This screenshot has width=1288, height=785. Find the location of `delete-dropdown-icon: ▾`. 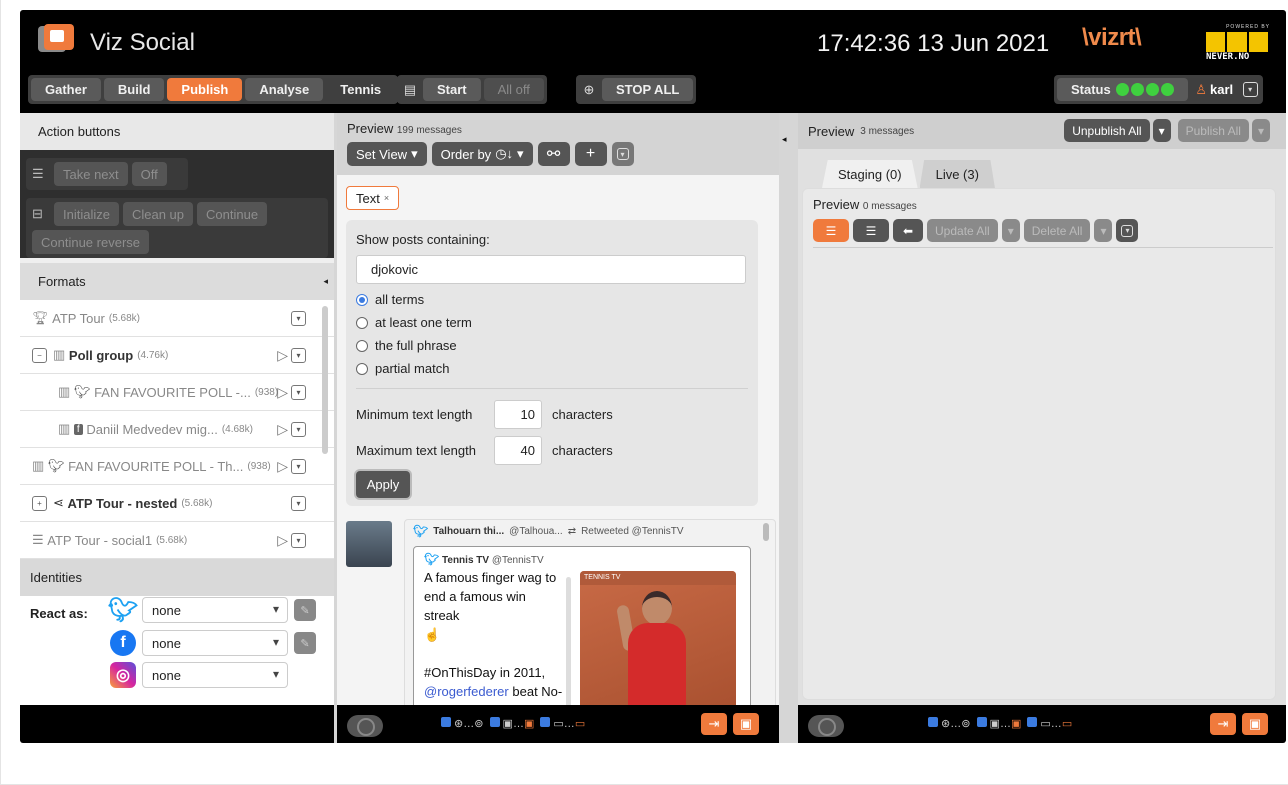

delete-dropdown-icon: ▾ is located at coordinates (1103, 230).